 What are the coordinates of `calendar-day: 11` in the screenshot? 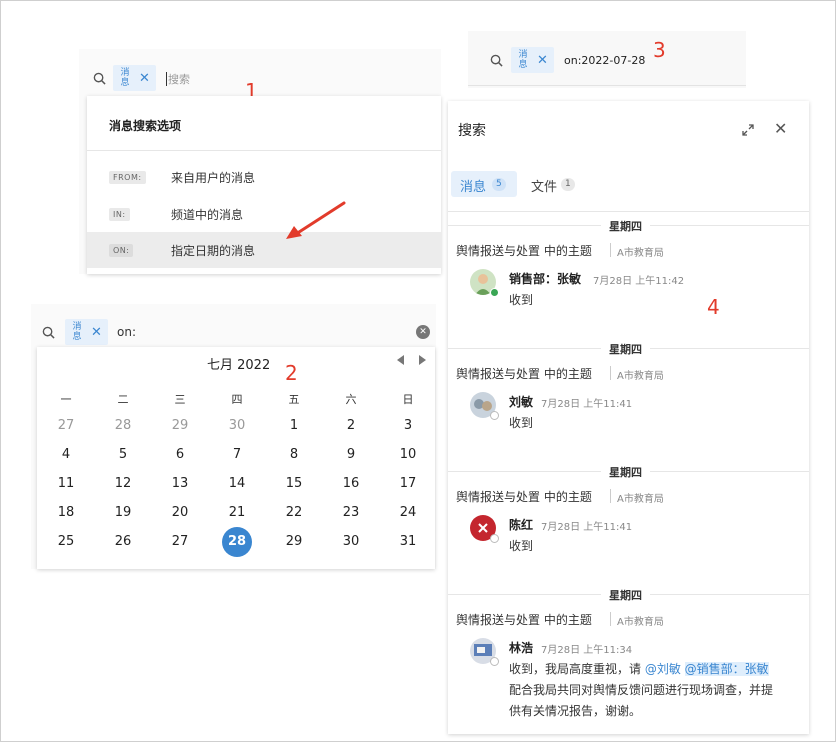 It's located at (66, 484).